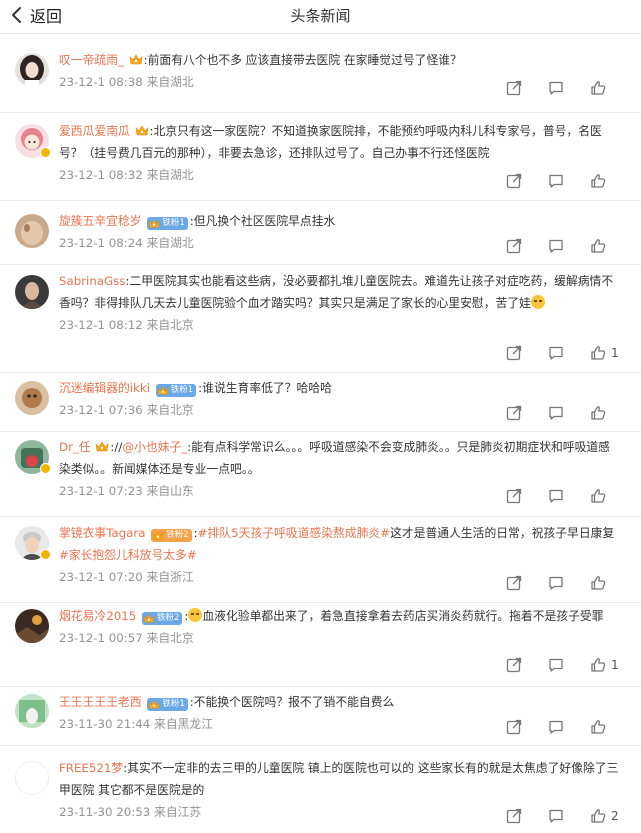 The height and width of the screenshot is (833, 641). I want to click on username-link: Dr_任, so click(75, 447).